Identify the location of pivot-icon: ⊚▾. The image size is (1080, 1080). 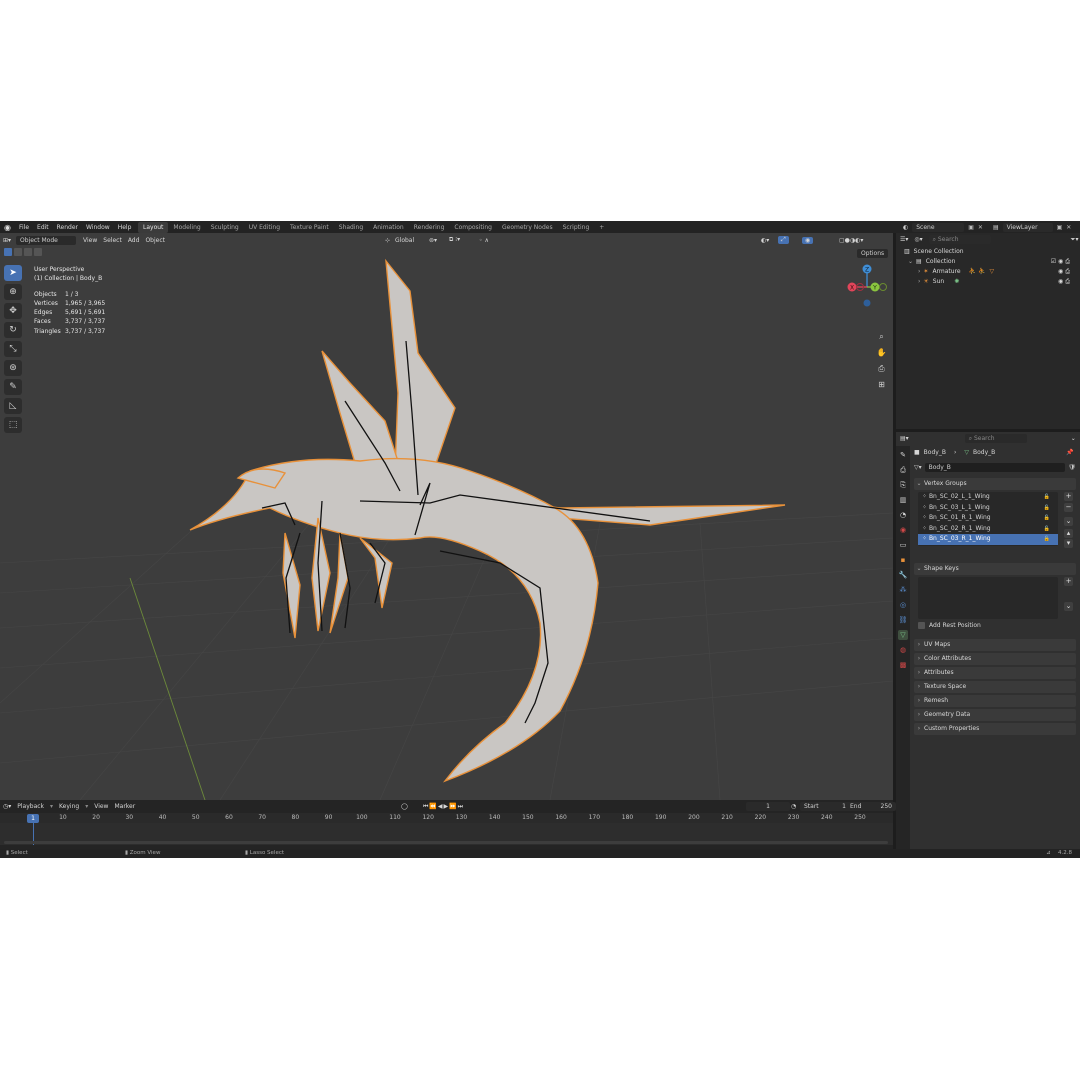
(433, 240).